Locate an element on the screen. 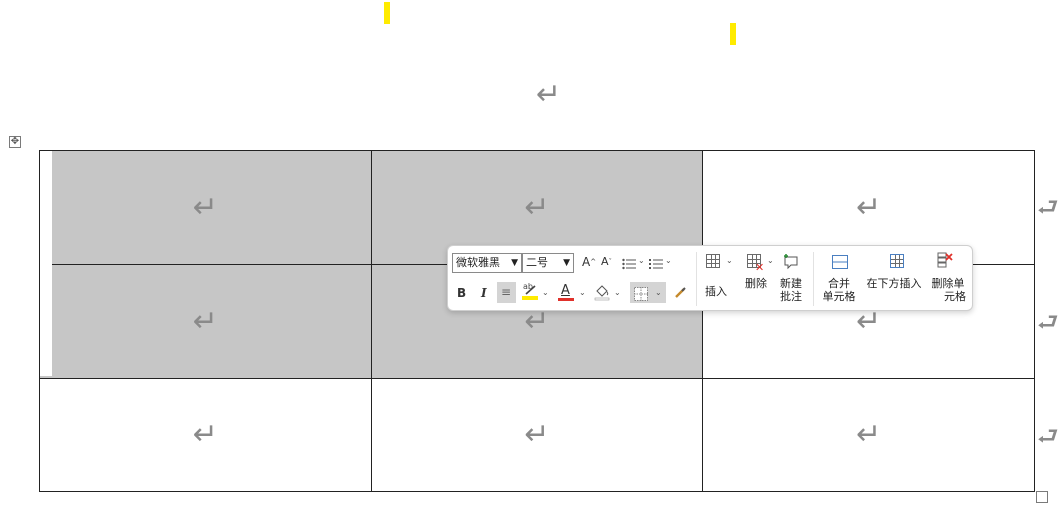  numbering-icon is located at coordinates (656, 262).